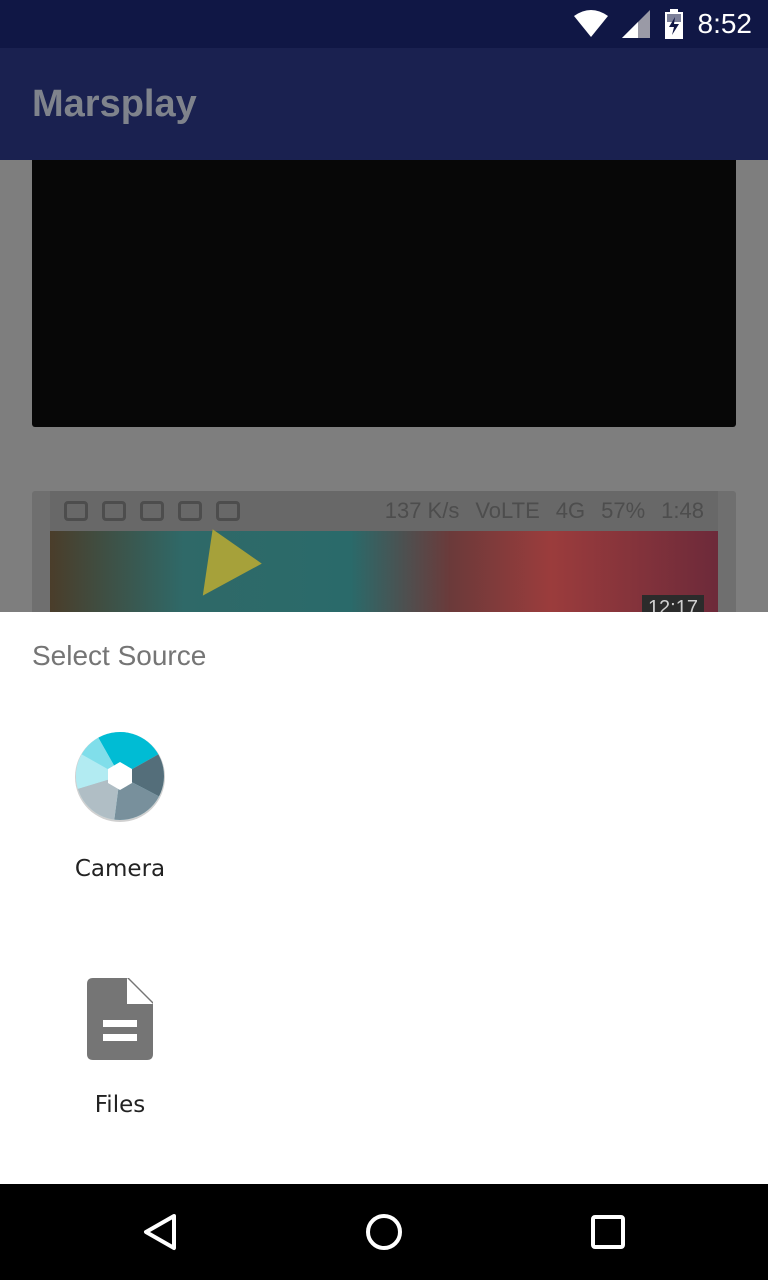 Image resolution: width=768 pixels, height=1280 pixels. I want to click on tool-icon, so click(152, 511).